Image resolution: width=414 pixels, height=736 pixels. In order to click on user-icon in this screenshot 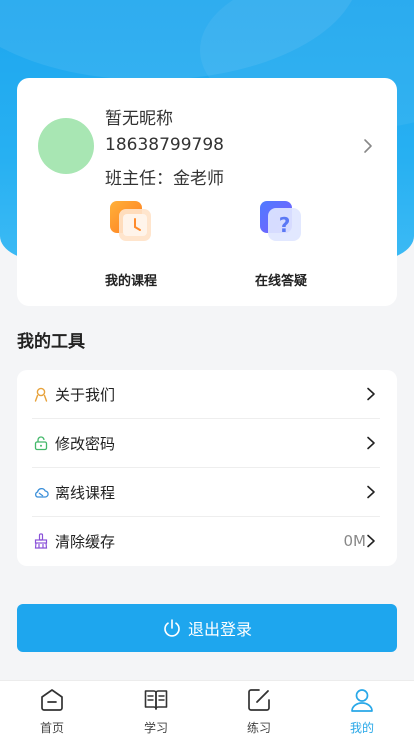, I will do `click(362, 700)`.